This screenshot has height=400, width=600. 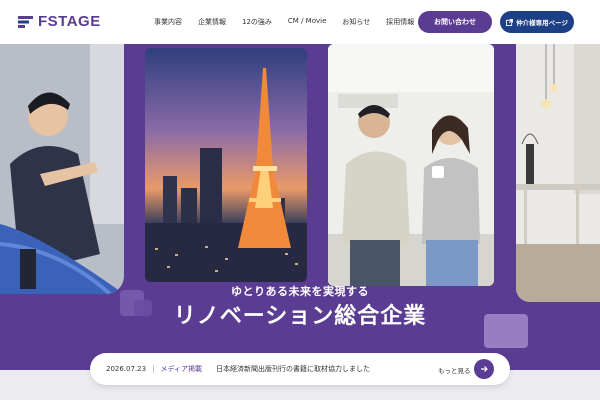 I want to click on main-nav: 事業内容 企業情報 12の強み CM / Movie お知らせ 採用情報, so click(x=292, y=22).